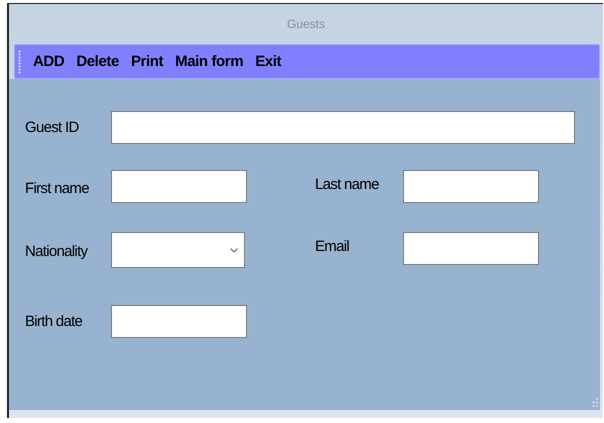  I want to click on field-label: First name, so click(57, 188).